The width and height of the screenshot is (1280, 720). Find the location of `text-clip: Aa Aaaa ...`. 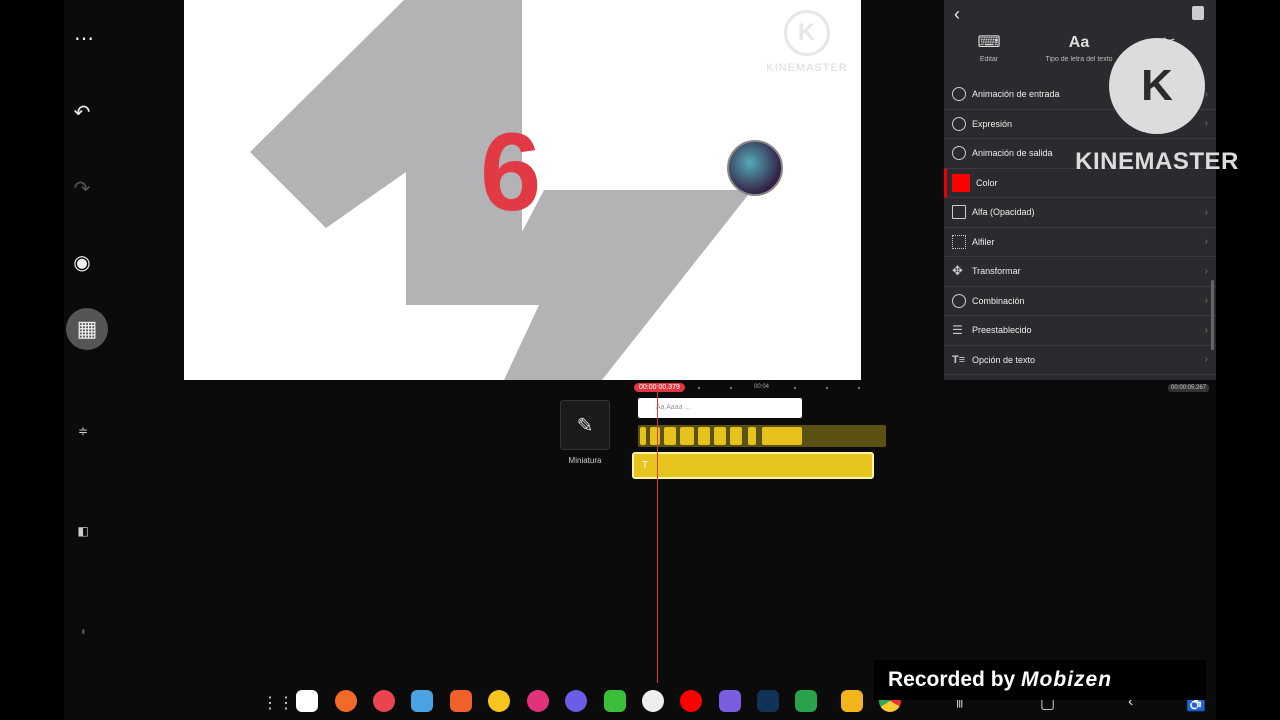

text-clip: Aa Aaaa ... is located at coordinates (720, 408).